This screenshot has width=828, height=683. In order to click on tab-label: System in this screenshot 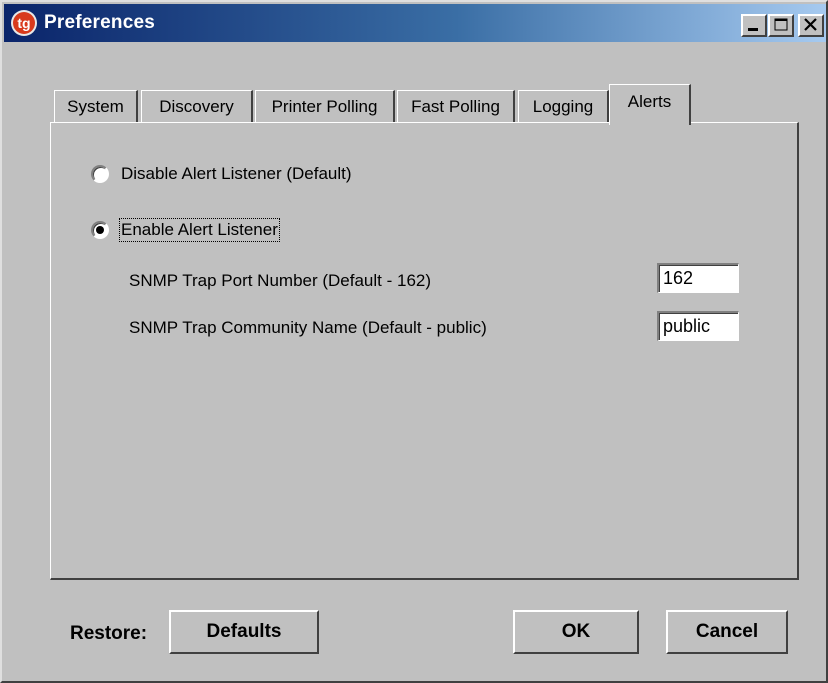, I will do `click(95, 106)`.